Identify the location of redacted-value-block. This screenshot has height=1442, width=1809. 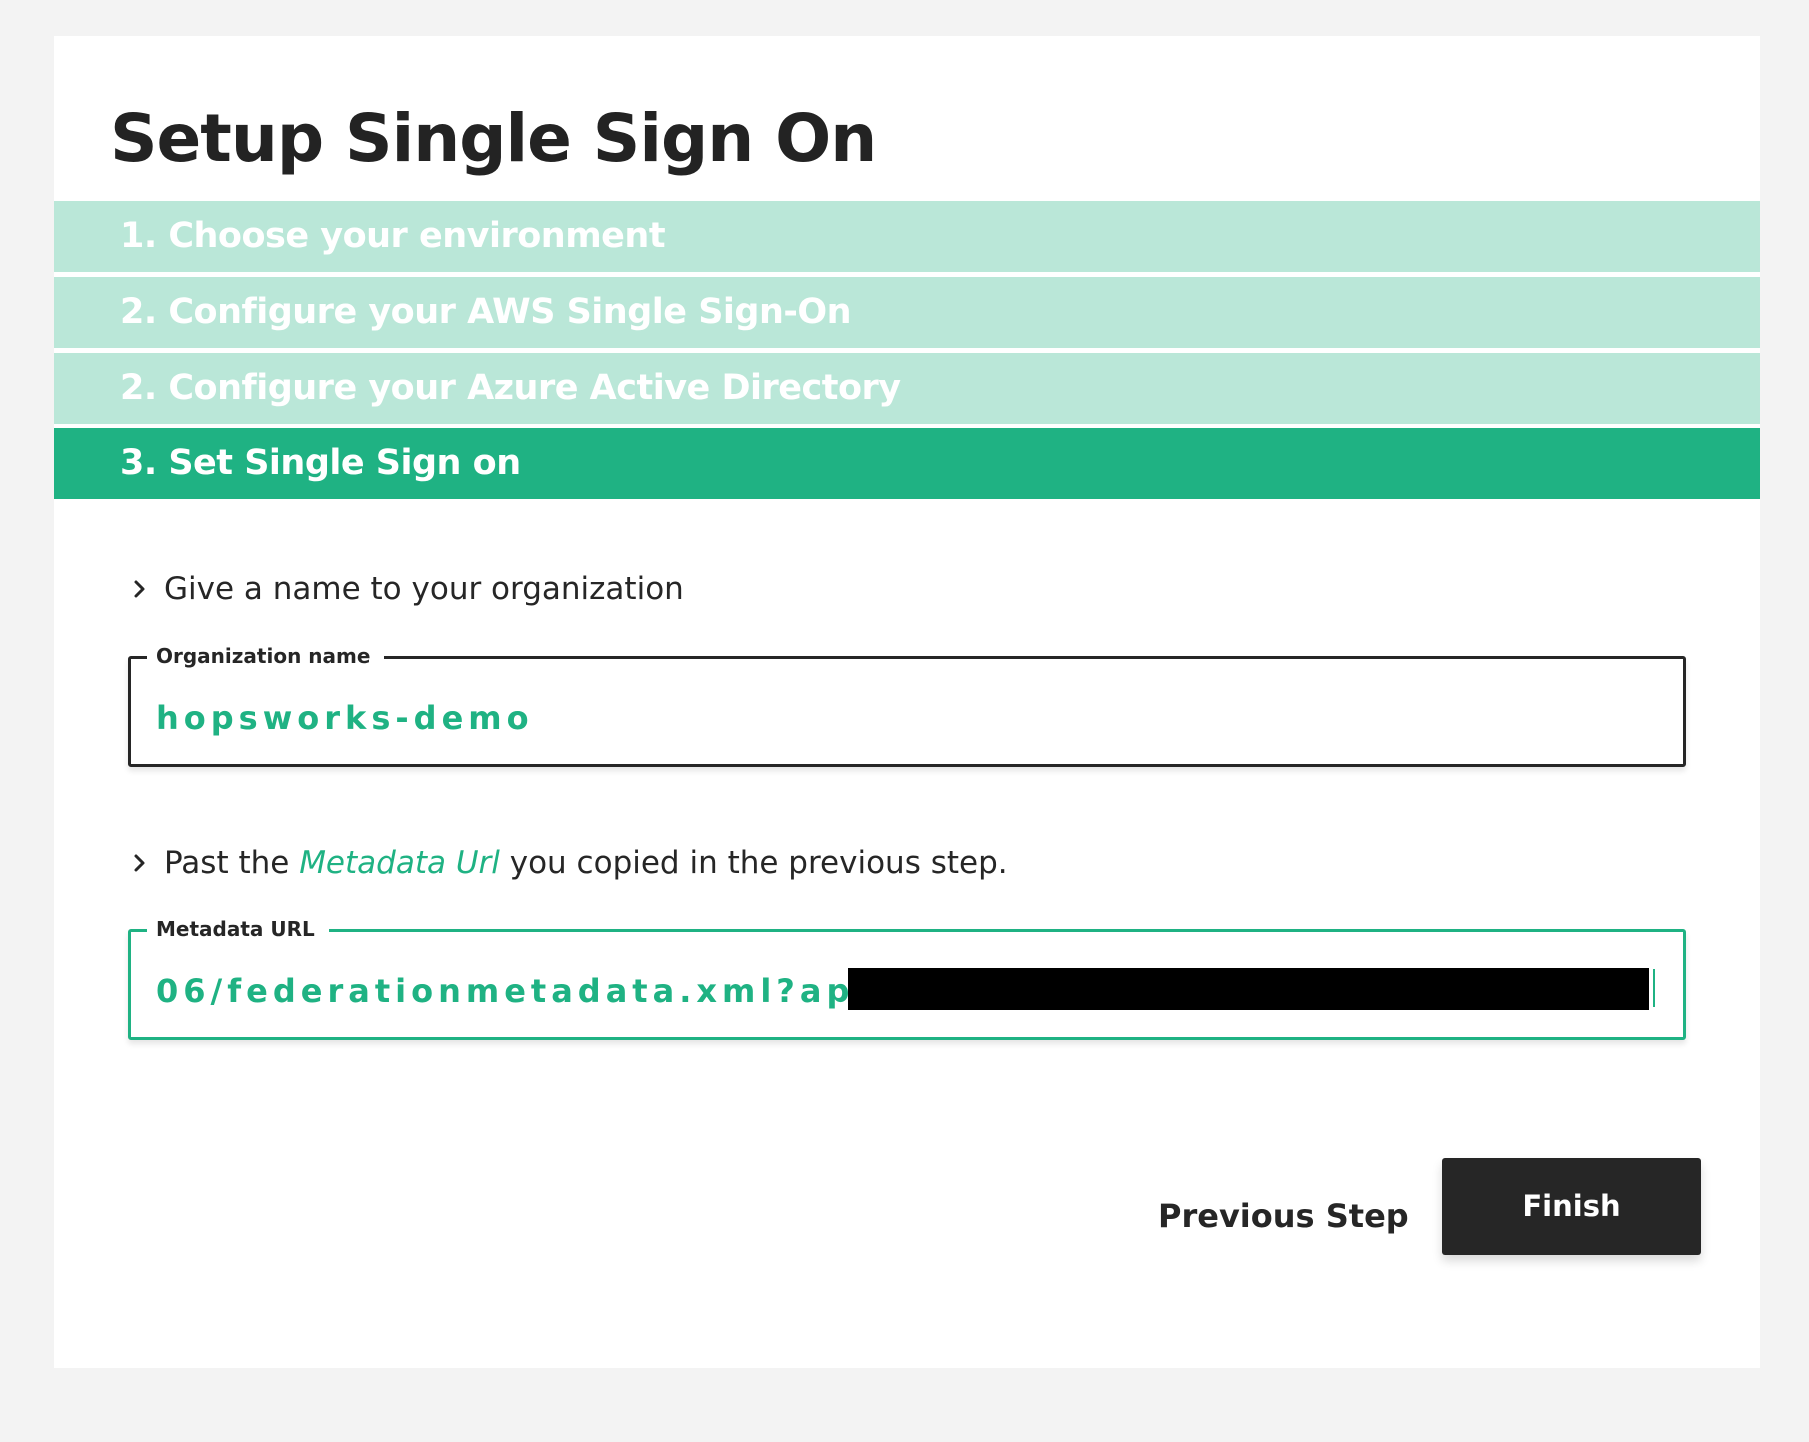
(1248, 989).